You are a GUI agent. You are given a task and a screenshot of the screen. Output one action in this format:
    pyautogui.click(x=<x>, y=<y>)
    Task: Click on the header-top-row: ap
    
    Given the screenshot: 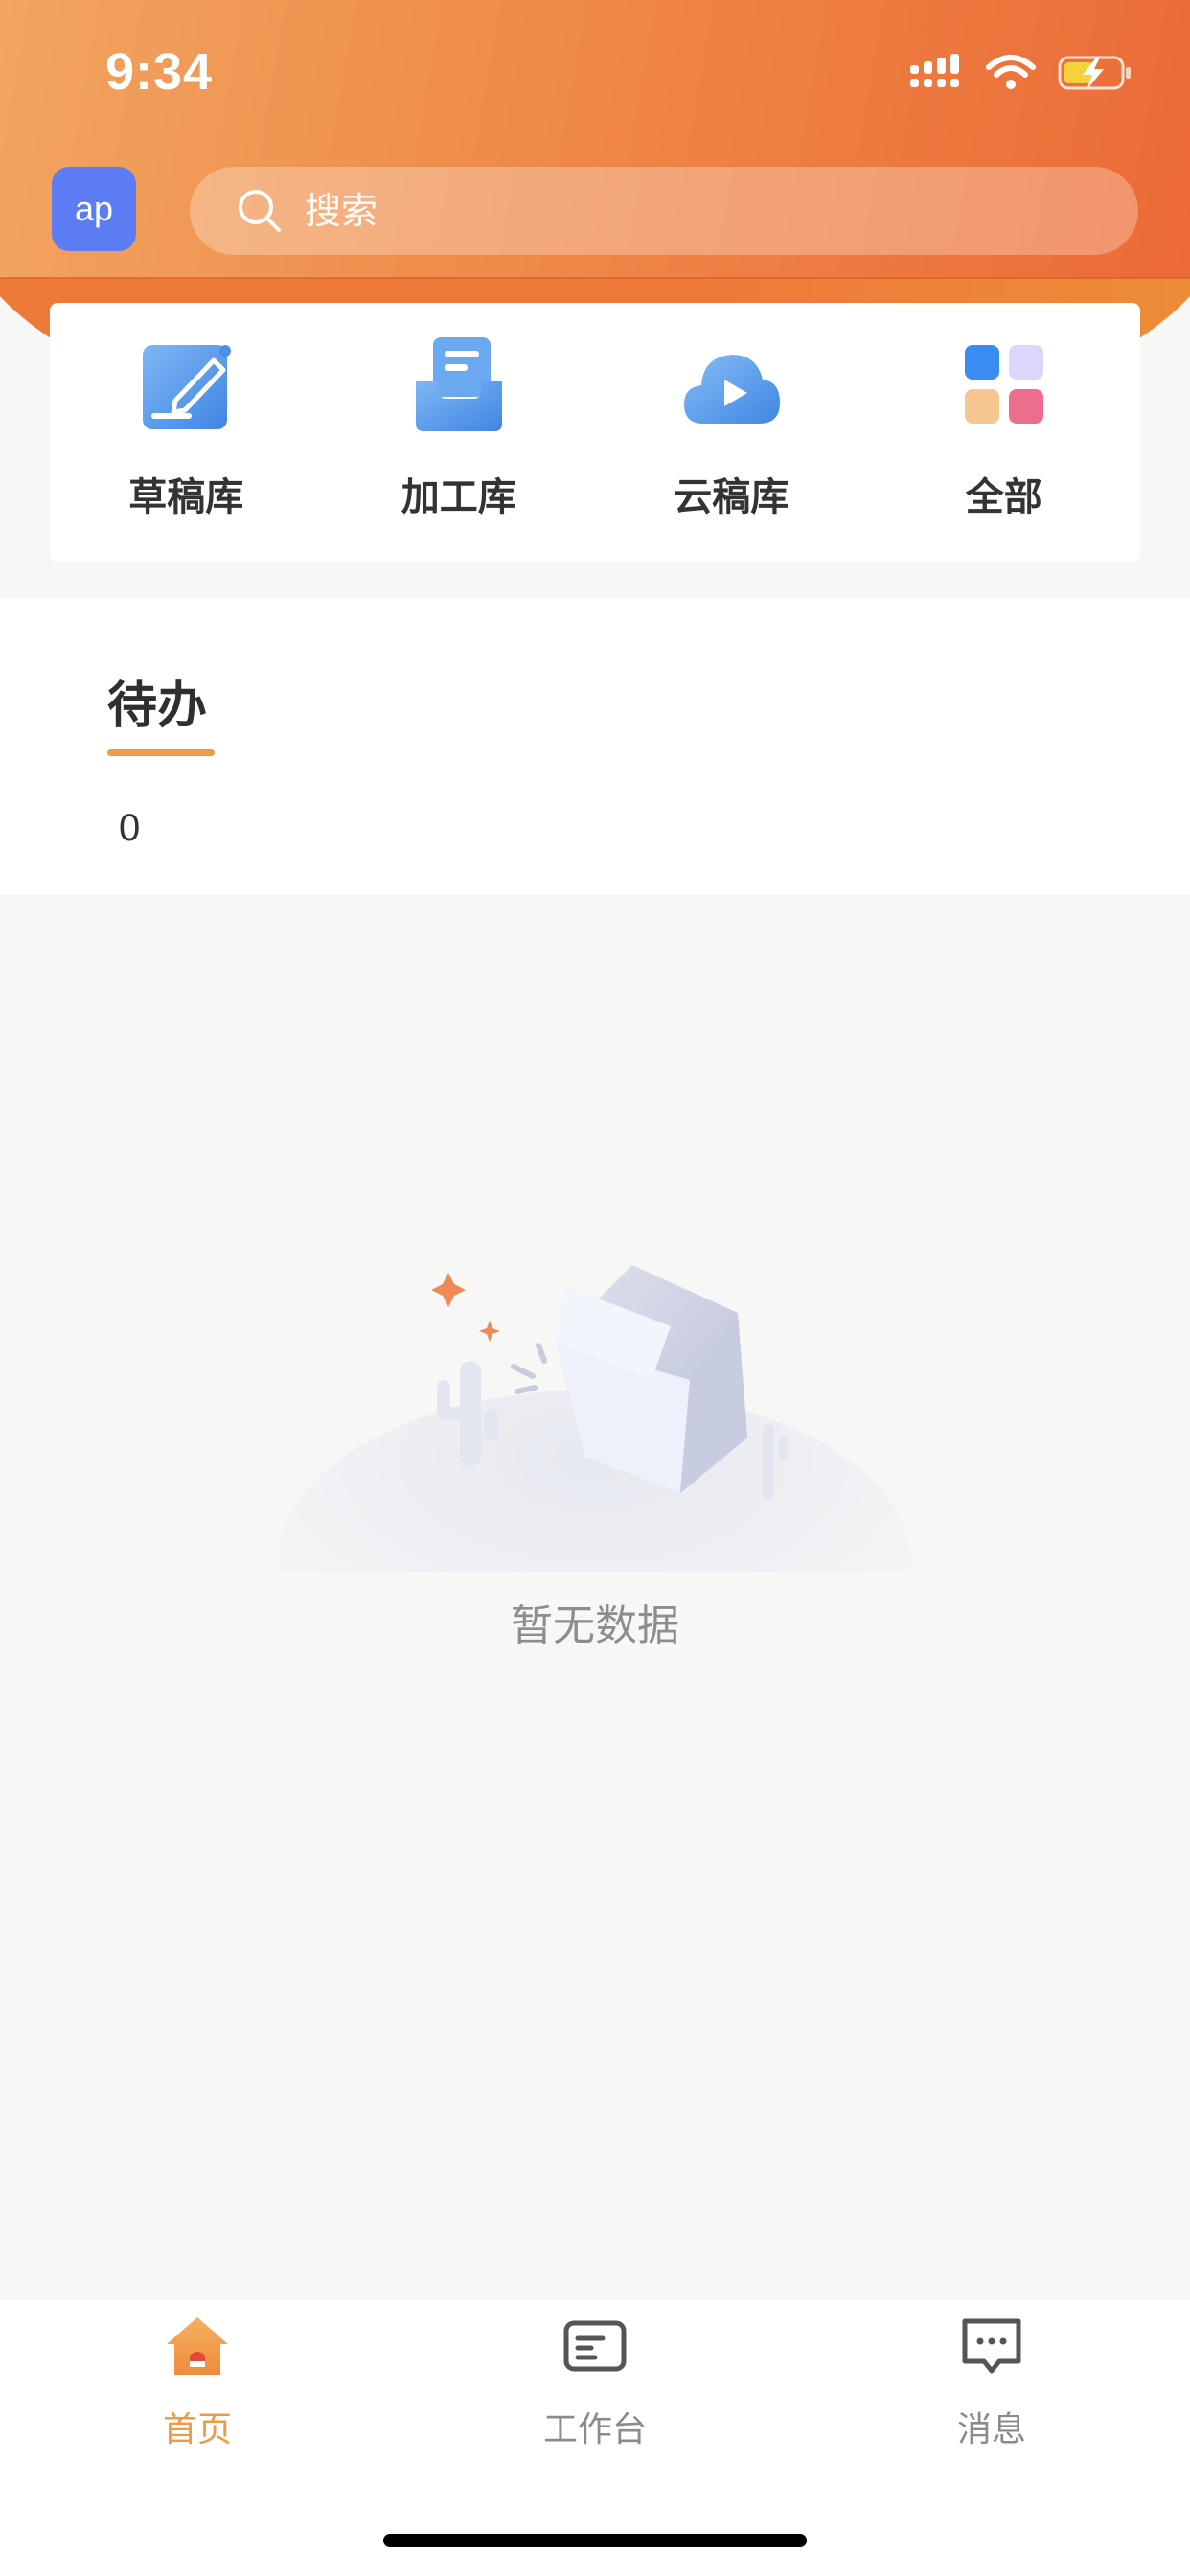 What is the action you would take?
    pyautogui.click(x=595, y=211)
    